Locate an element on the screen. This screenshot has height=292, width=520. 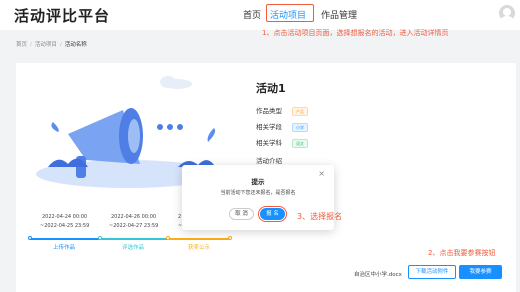
step3-annotation: 3、选择报名 is located at coordinates (320, 216).